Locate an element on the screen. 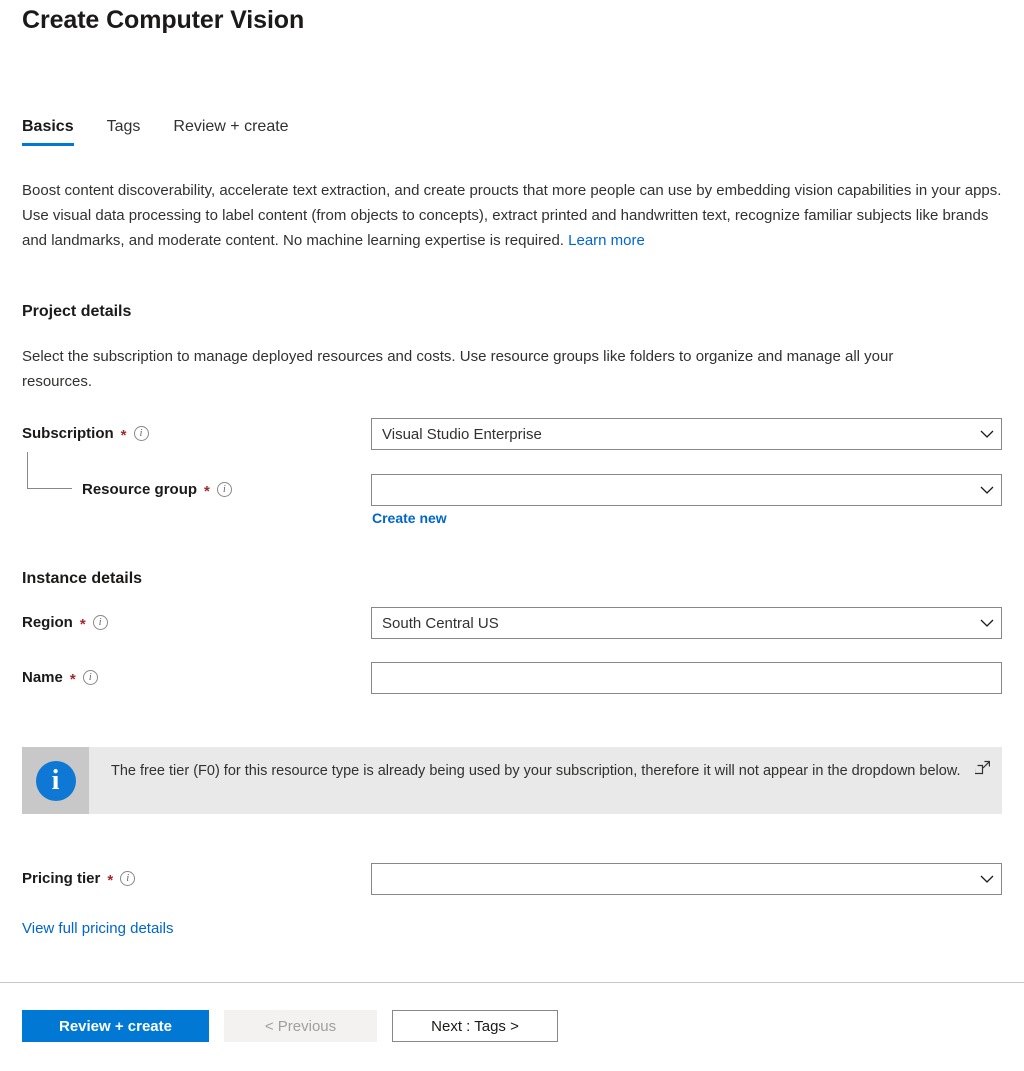  name-required-mark: * is located at coordinates (72, 679).